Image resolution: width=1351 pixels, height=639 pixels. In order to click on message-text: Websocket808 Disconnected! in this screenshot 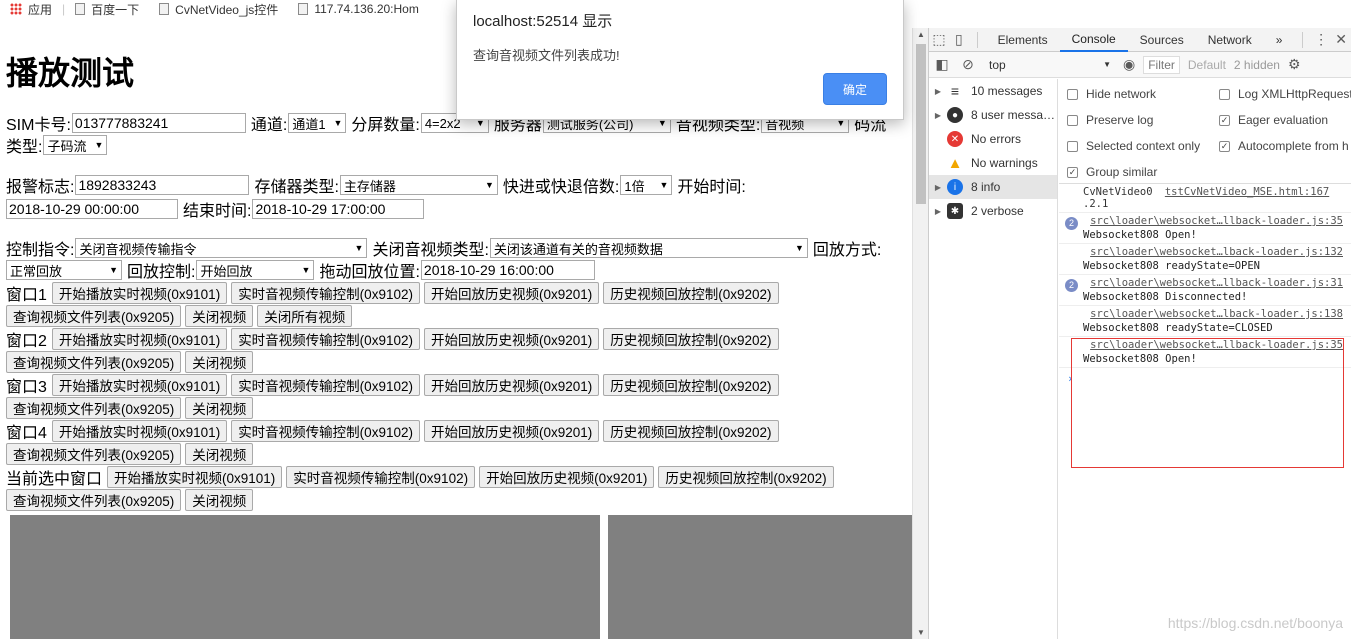, I will do `click(1165, 297)`.